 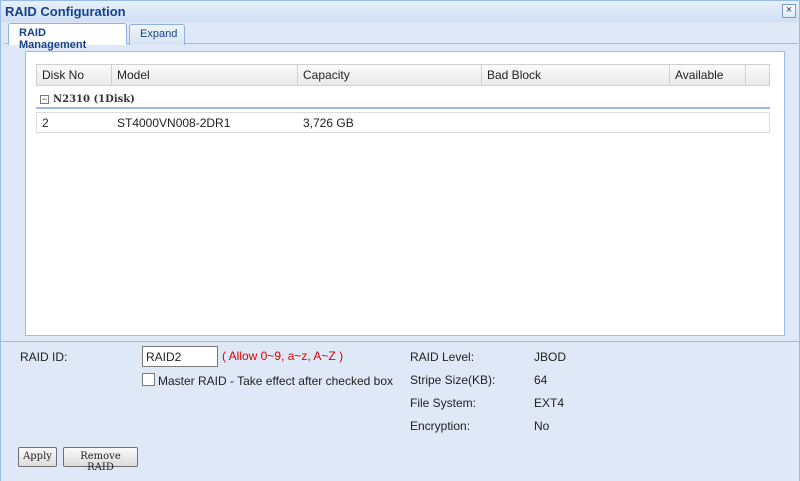 What do you see at coordinates (65, 11) in the screenshot?
I see `window-title: RAID Configuration` at bounding box center [65, 11].